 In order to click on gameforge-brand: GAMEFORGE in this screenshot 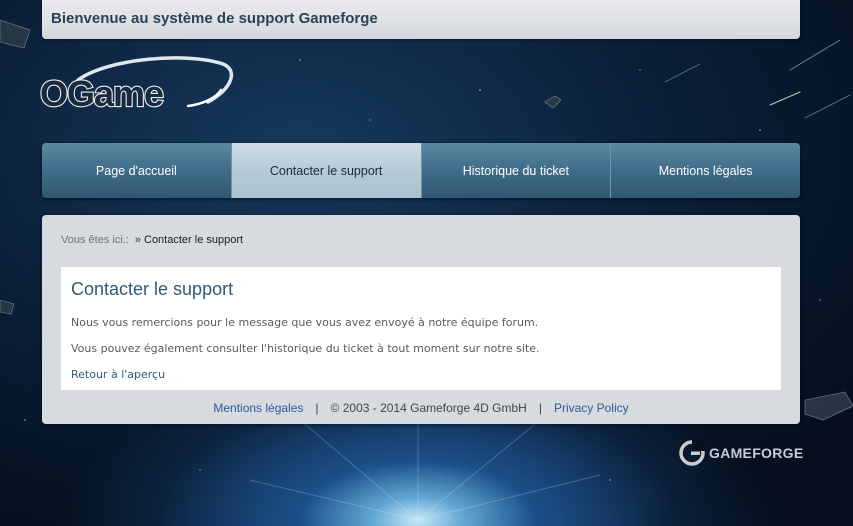, I will do `click(741, 453)`.